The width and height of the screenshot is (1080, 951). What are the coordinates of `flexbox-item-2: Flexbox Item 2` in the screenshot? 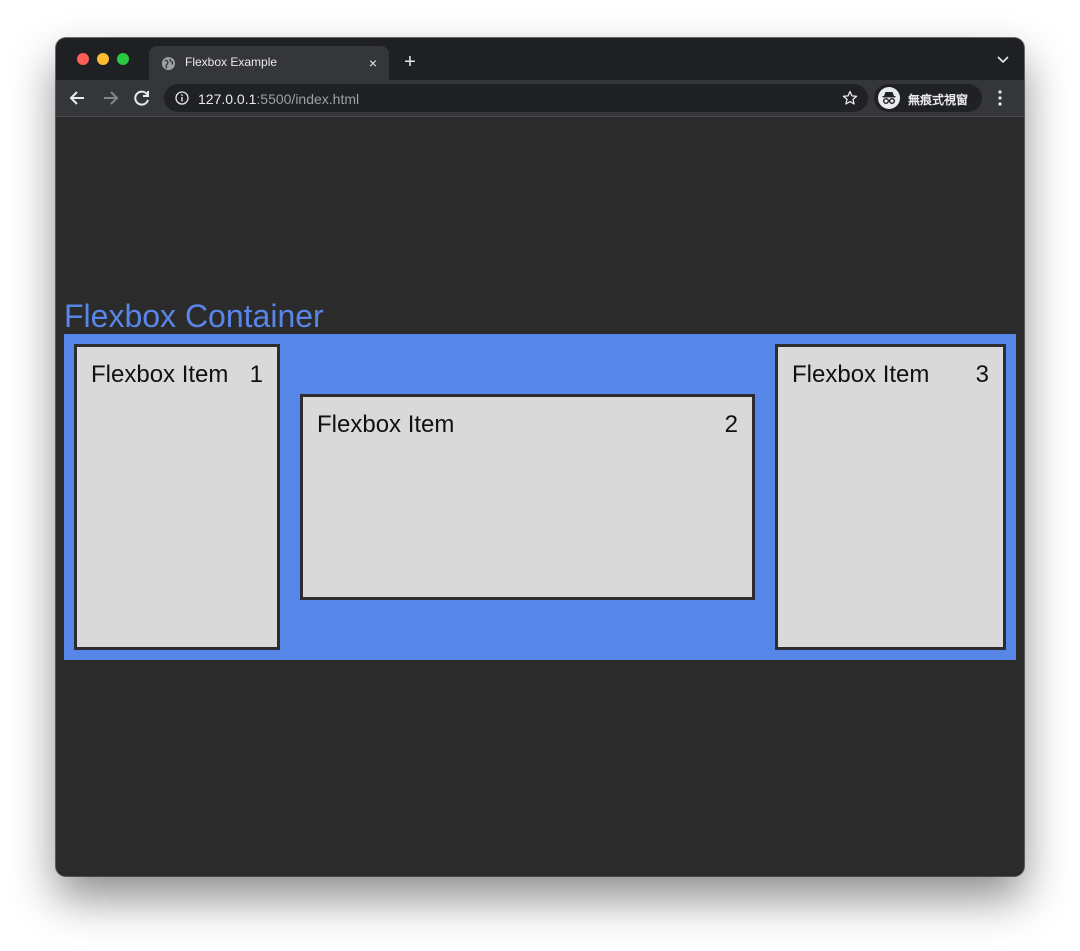 It's located at (527, 497).